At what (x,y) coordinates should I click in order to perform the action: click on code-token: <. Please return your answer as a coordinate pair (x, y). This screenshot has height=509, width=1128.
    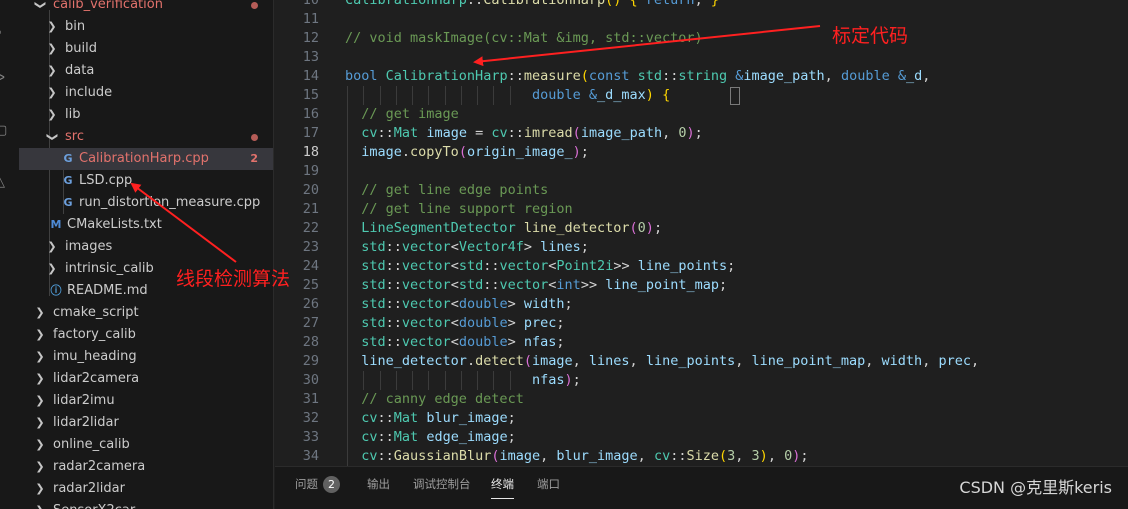
    Looking at the image, I should click on (454, 247).